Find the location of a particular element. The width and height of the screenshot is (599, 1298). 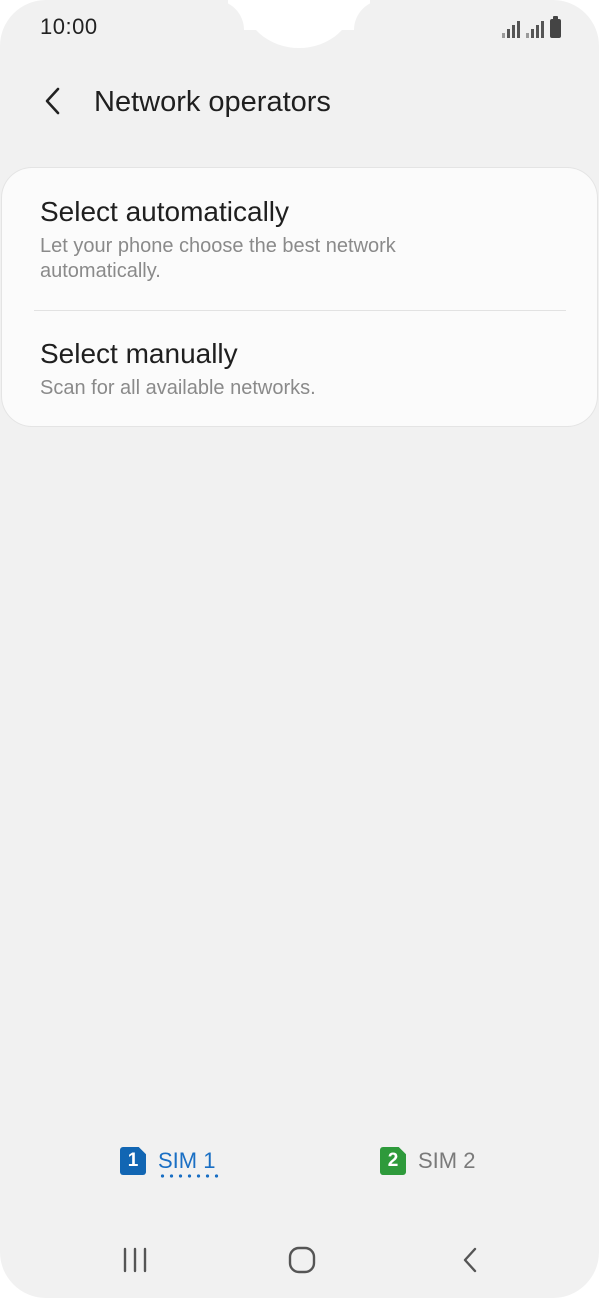

tab-sim-2: 2 SIM 2 is located at coordinates (427, 1161).